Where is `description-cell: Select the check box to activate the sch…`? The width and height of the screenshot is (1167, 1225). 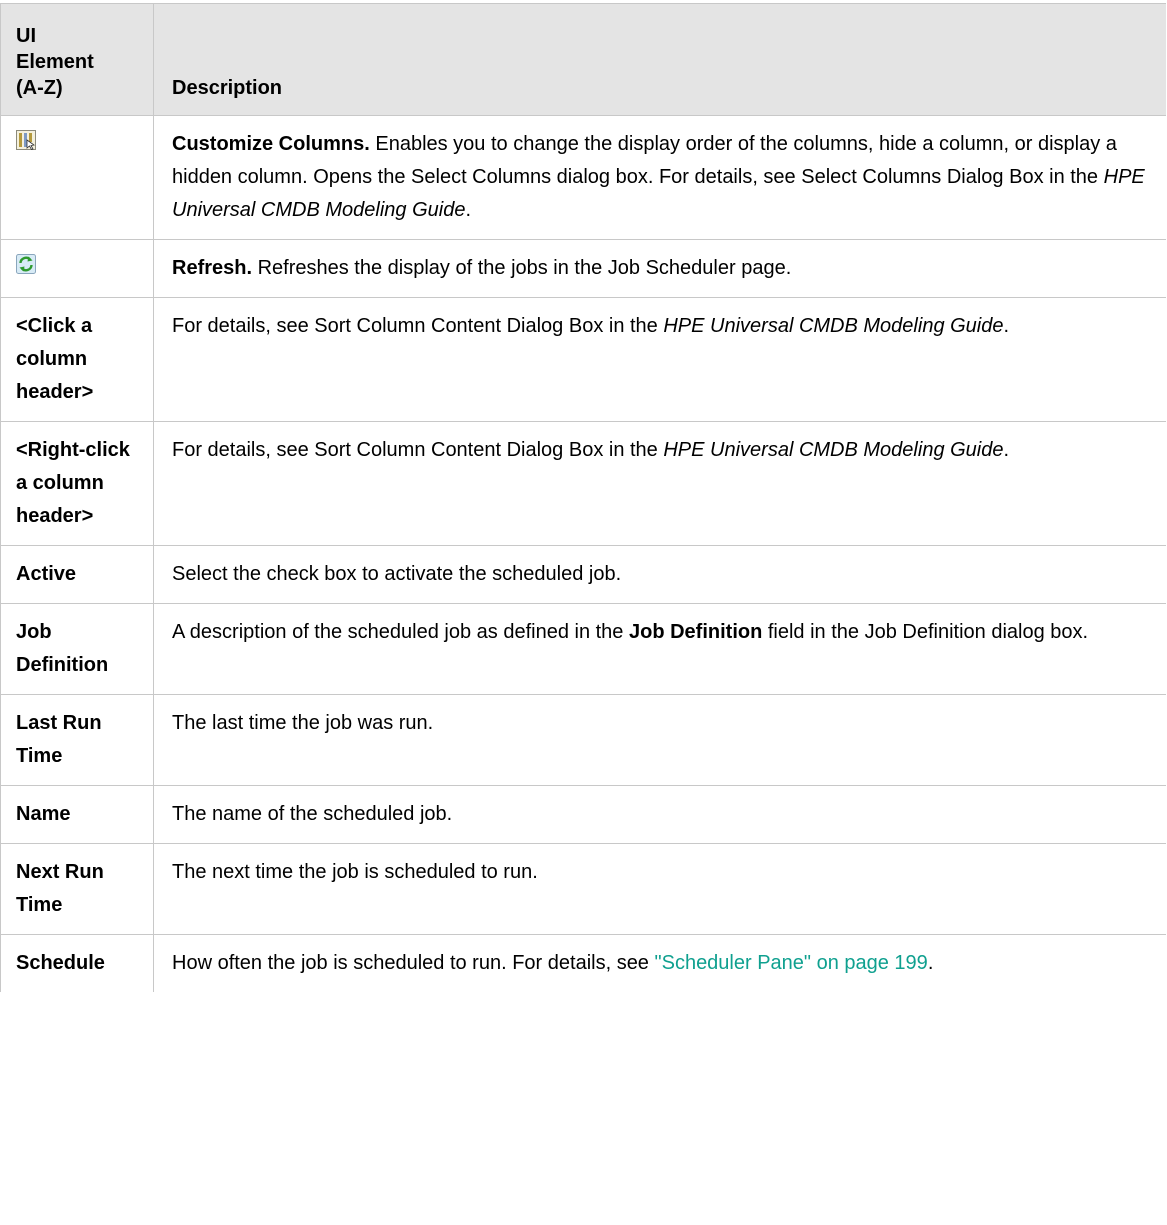 description-cell: Select the check box to activate the sch… is located at coordinates (659, 574).